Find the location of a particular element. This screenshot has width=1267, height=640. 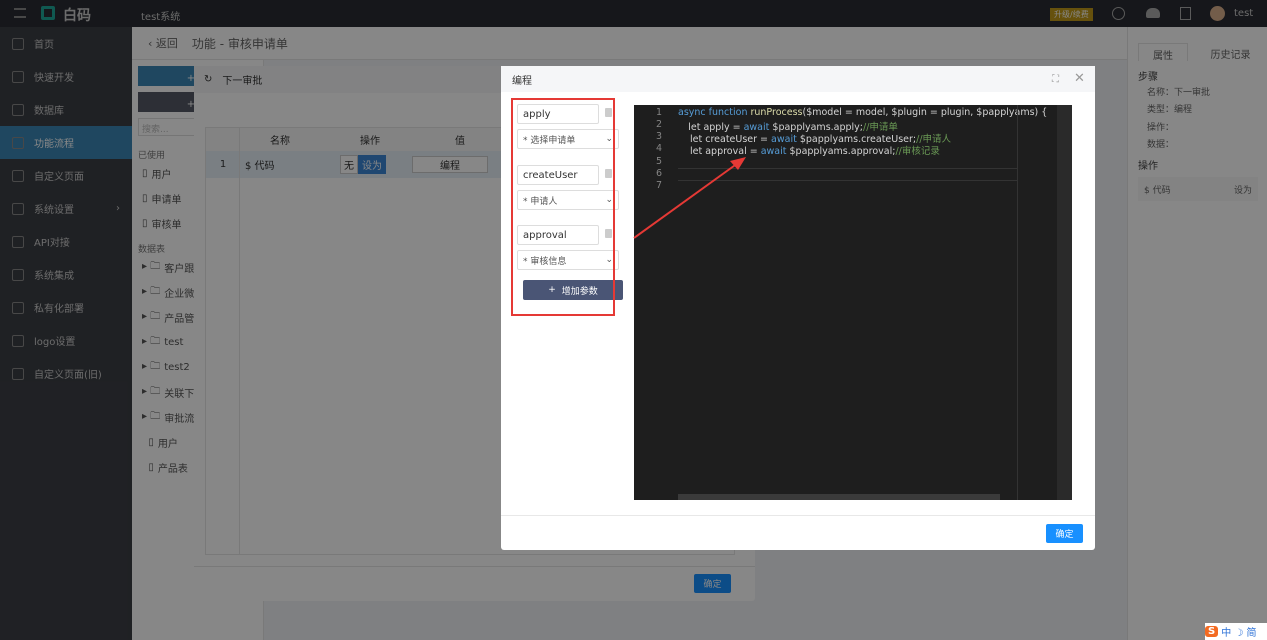

ime-indicator: S 中 ☽ 简 is located at coordinates (1236, 631).